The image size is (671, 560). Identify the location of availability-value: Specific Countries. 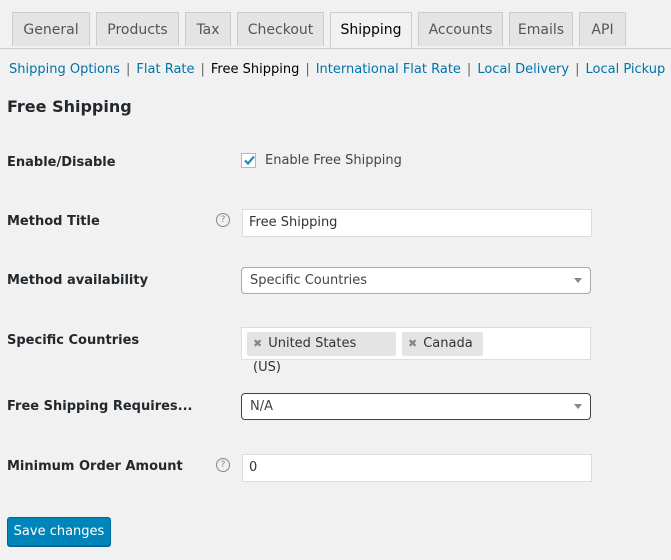
(309, 280).